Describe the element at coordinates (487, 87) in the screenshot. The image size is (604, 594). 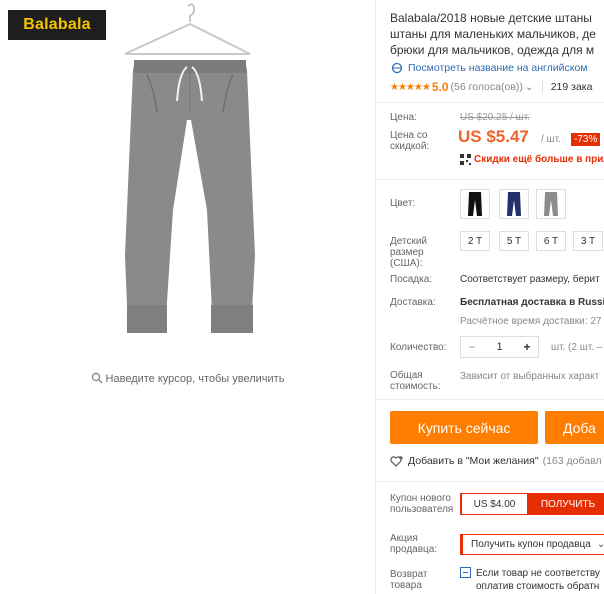
I see `rating-votes: (56 голоса(ов))` at that location.